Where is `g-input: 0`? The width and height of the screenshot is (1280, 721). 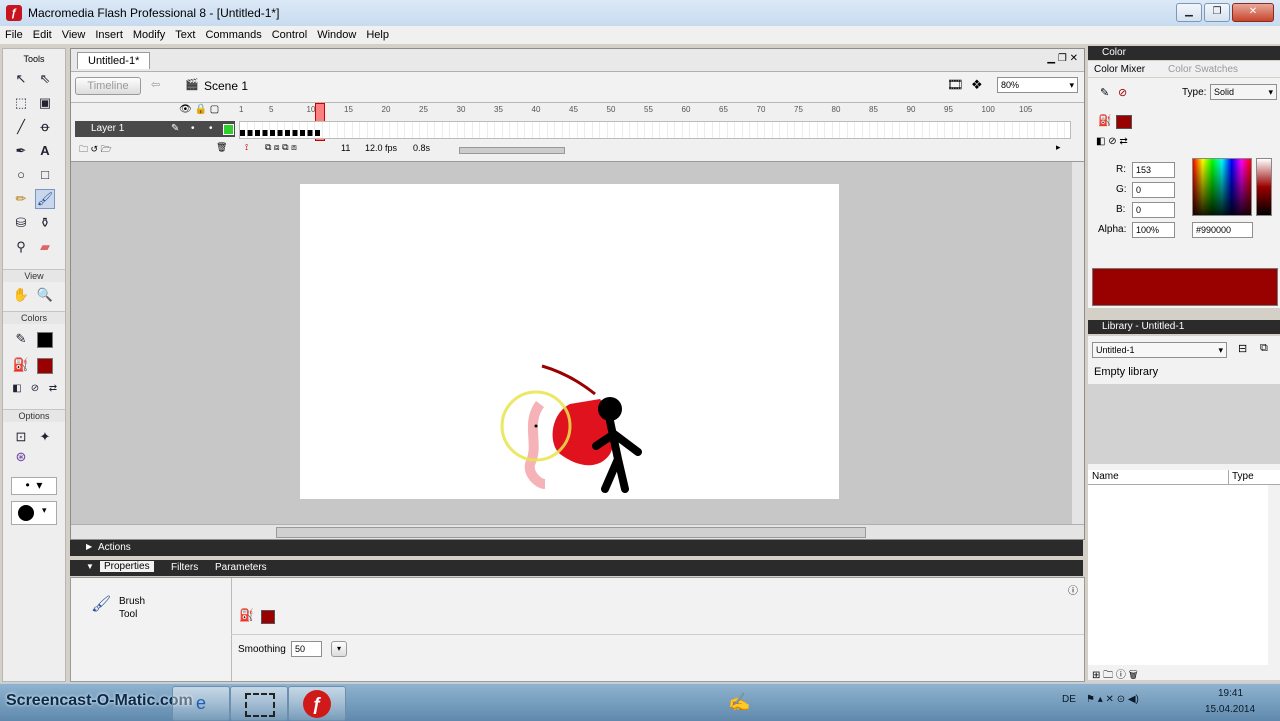
g-input: 0 is located at coordinates (1153, 190).